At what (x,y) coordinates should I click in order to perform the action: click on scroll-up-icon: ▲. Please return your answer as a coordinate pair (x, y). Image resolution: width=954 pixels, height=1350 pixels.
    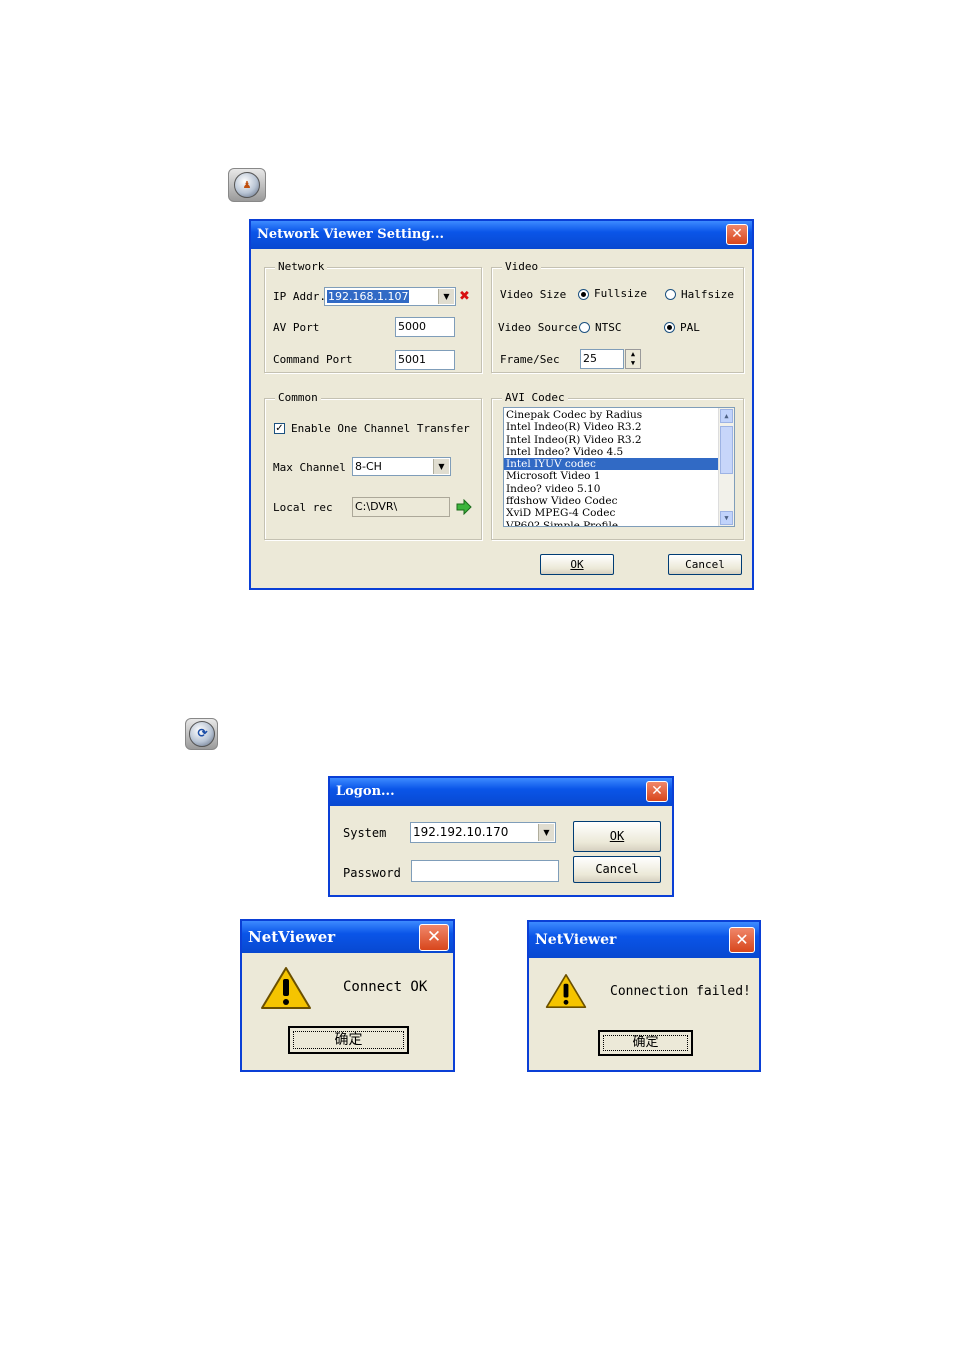
    Looking at the image, I should click on (726, 416).